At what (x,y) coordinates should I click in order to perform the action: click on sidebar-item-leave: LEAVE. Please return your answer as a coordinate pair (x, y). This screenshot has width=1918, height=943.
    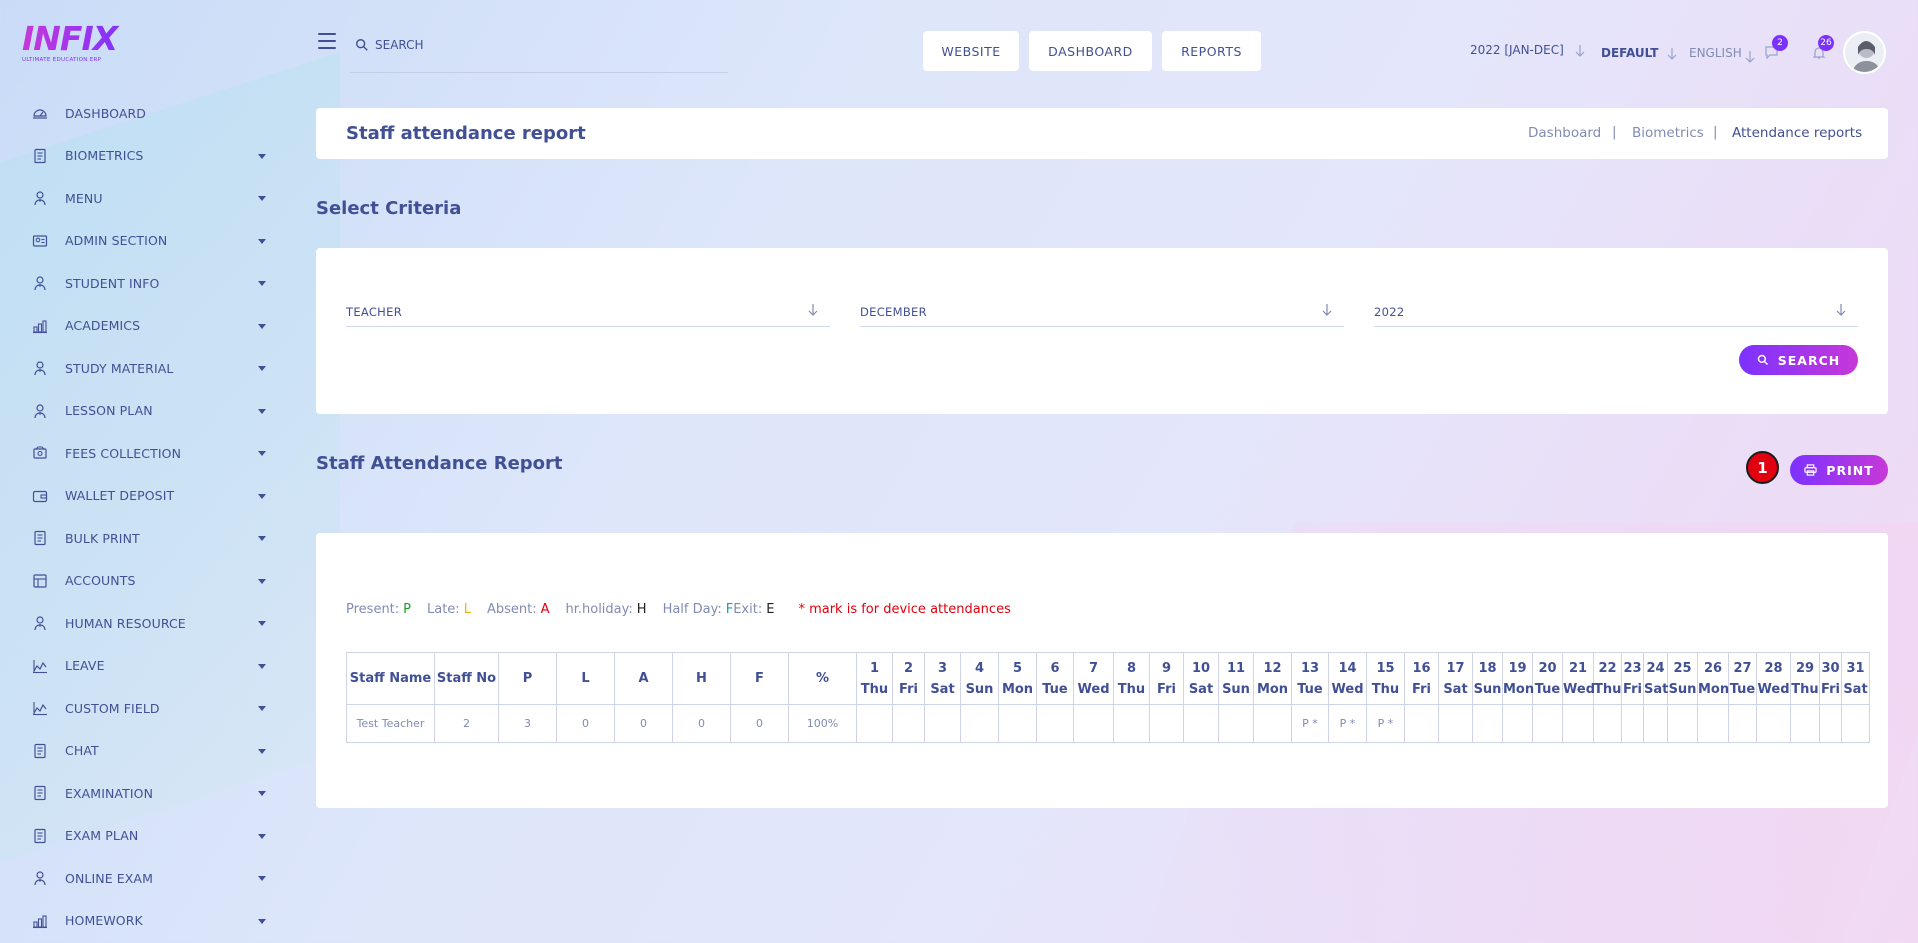
    Looking at the image, I should click on (145, 666).